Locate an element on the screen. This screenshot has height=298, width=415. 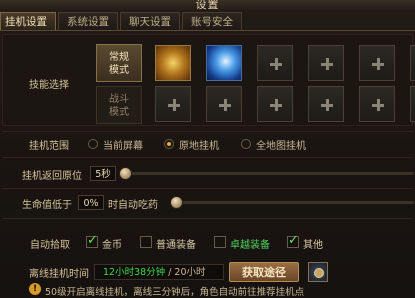
tab-underline is located at coordinates (207, 30).